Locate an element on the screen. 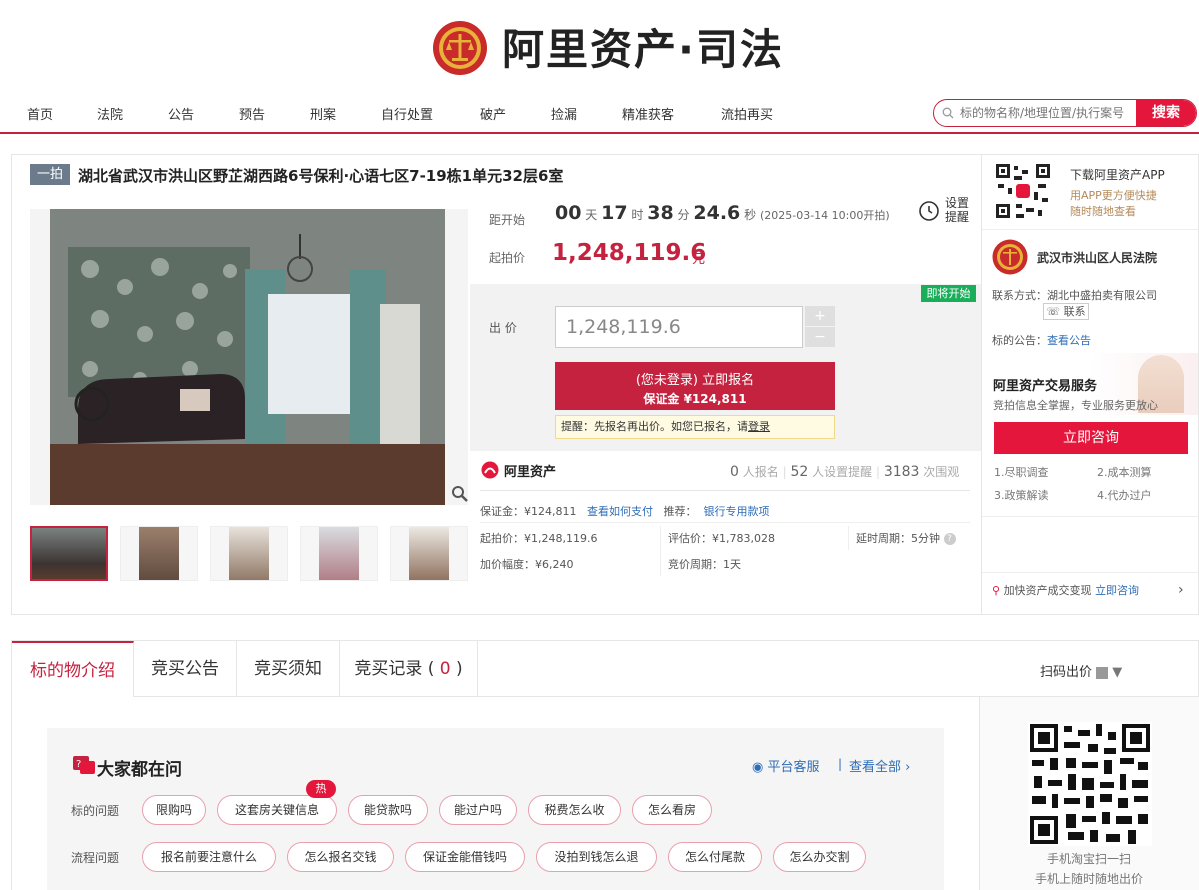 This screenshot has height=890, width=1199. eval-price-info: 评估价：¥1,783,028 is located at coordinates (721, 538).